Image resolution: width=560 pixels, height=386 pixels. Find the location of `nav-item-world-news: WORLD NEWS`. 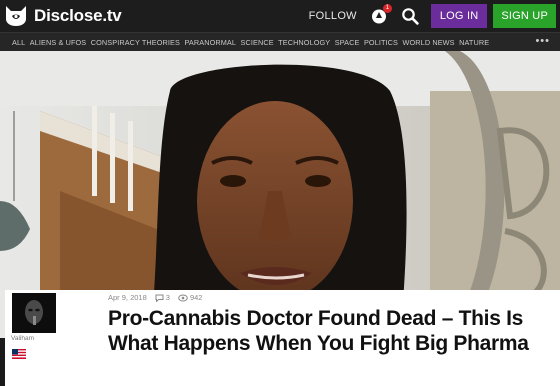

nav-item-world-news: WORLD NEWS is located at coordinates (429, 42).